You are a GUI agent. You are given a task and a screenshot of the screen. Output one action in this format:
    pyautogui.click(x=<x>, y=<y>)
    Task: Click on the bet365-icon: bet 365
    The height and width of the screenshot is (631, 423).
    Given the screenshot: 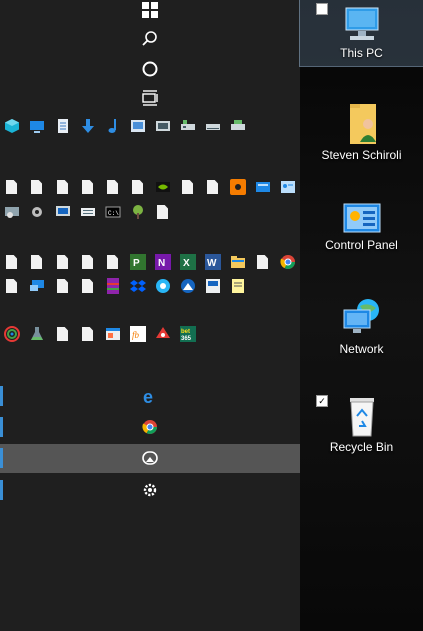 What is the action you would take?
    pyautogui.click(x=188, y=334)
    